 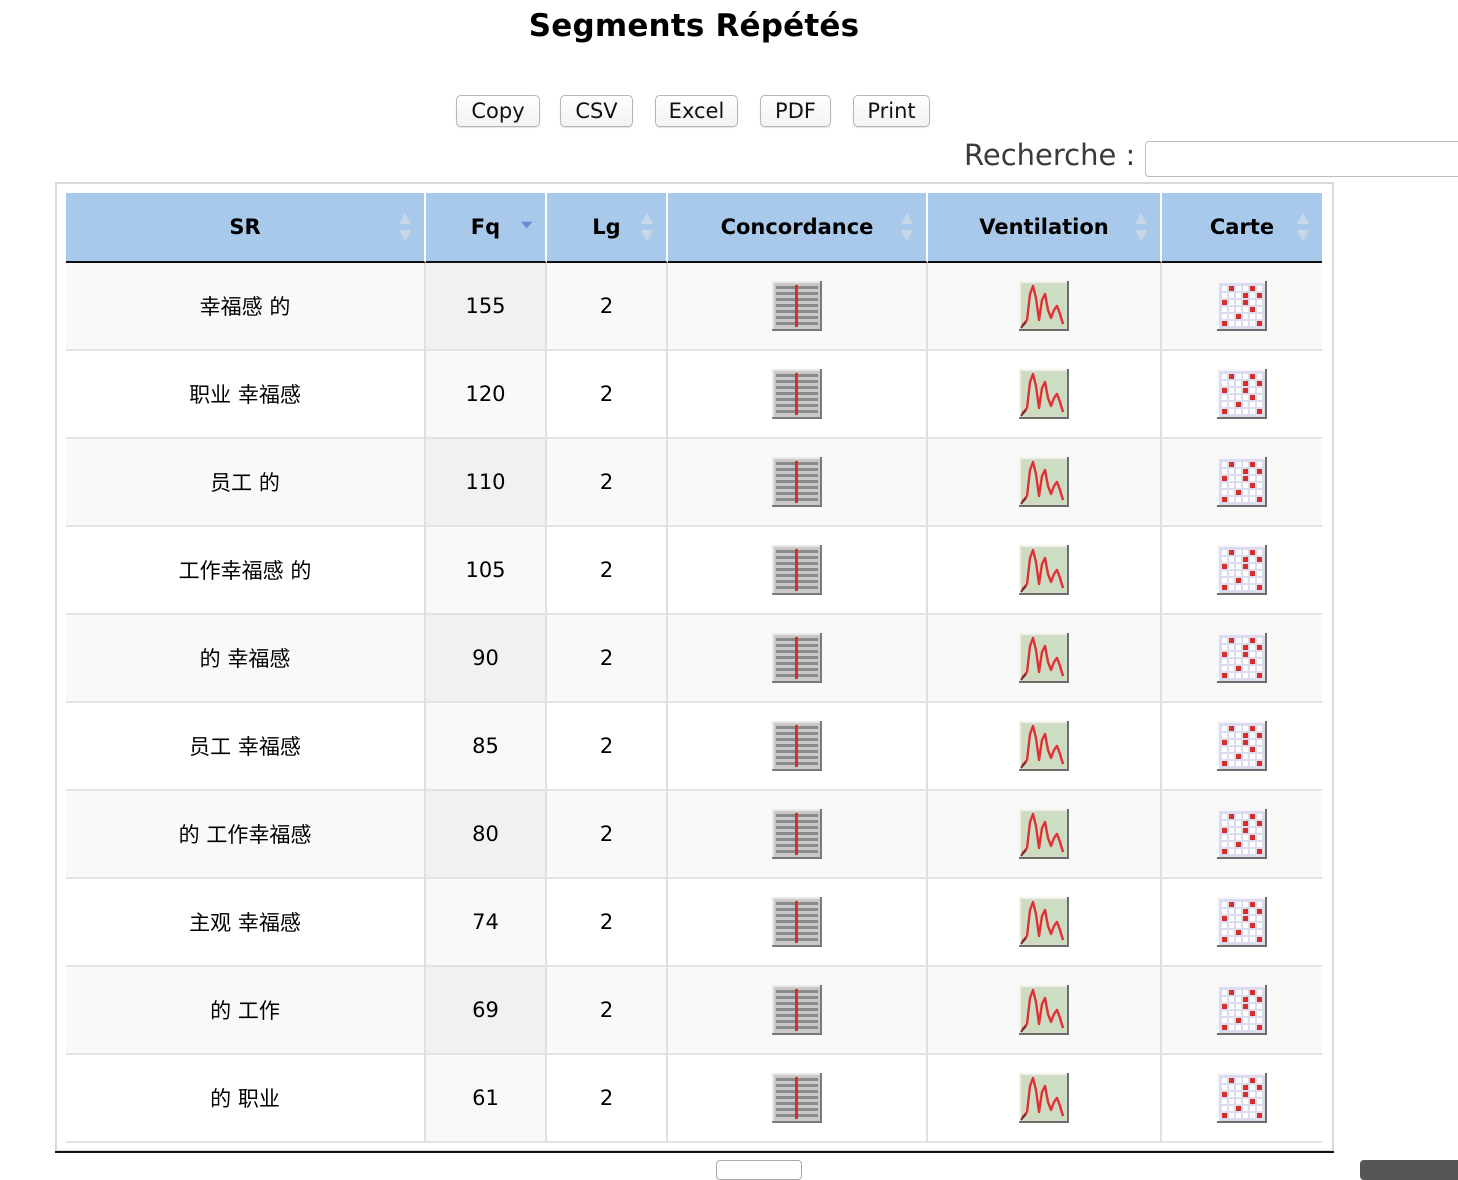 What do you see at coordinates (1045, 228) in the screenshot?
I see `column-header-ventilation: Ventilation` at bounding box center [1045, 228].